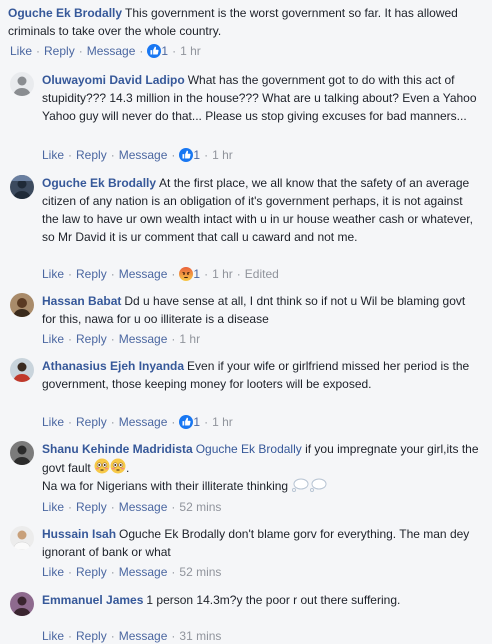 Image resolution: width=492 pixels, height=644 pixels. I want to click on edited-label: Edited, so click(262, 274).